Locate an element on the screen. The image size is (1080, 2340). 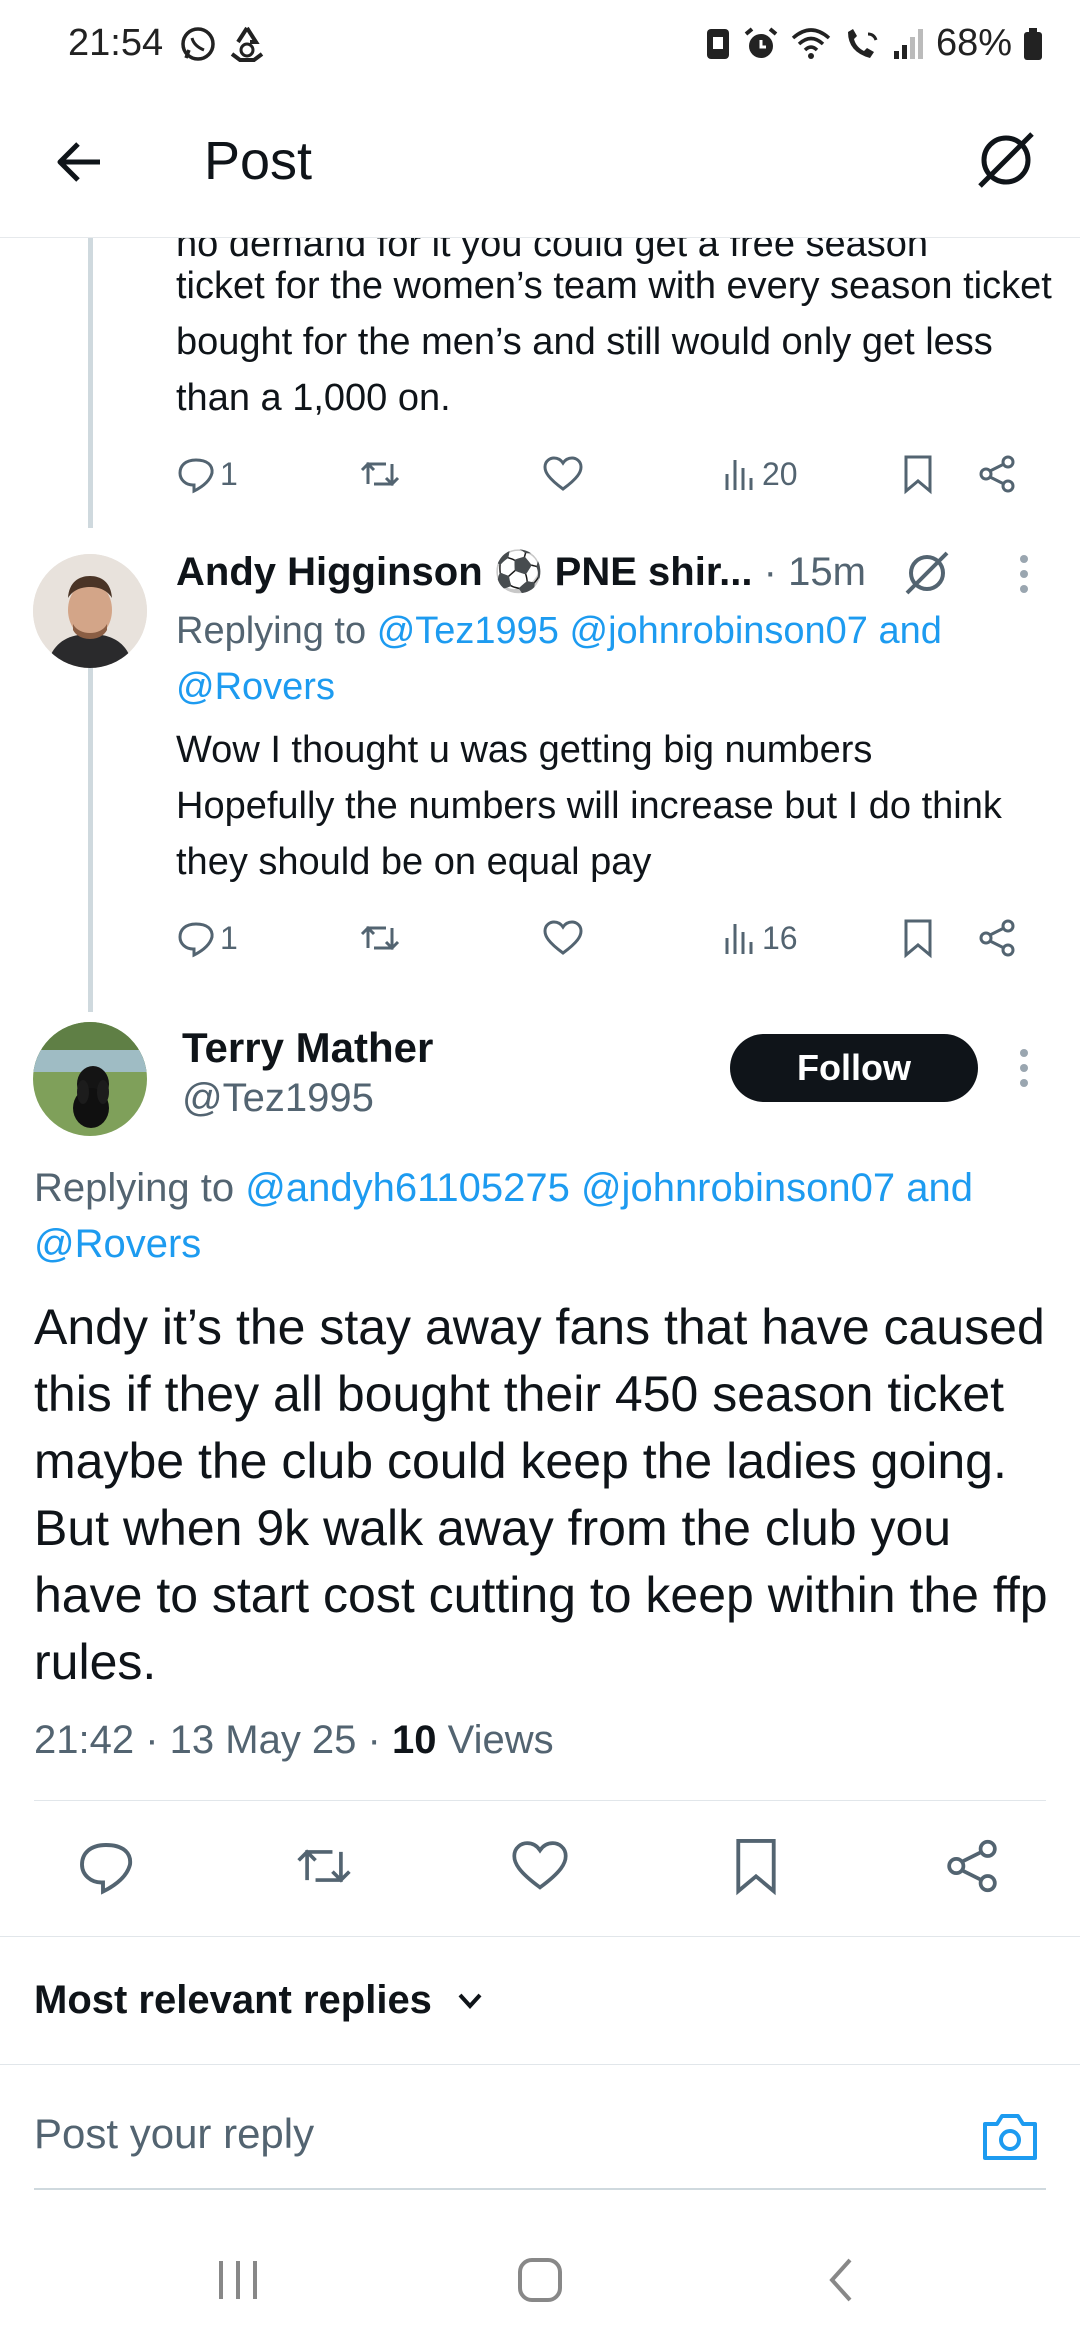
recycle-icon is located at coordinates (247, 46).